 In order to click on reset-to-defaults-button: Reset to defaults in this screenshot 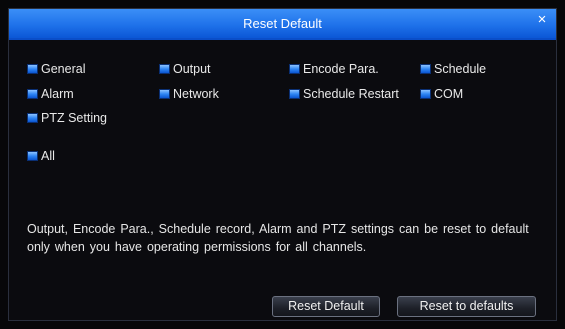, I will do `click(466, 306)`.